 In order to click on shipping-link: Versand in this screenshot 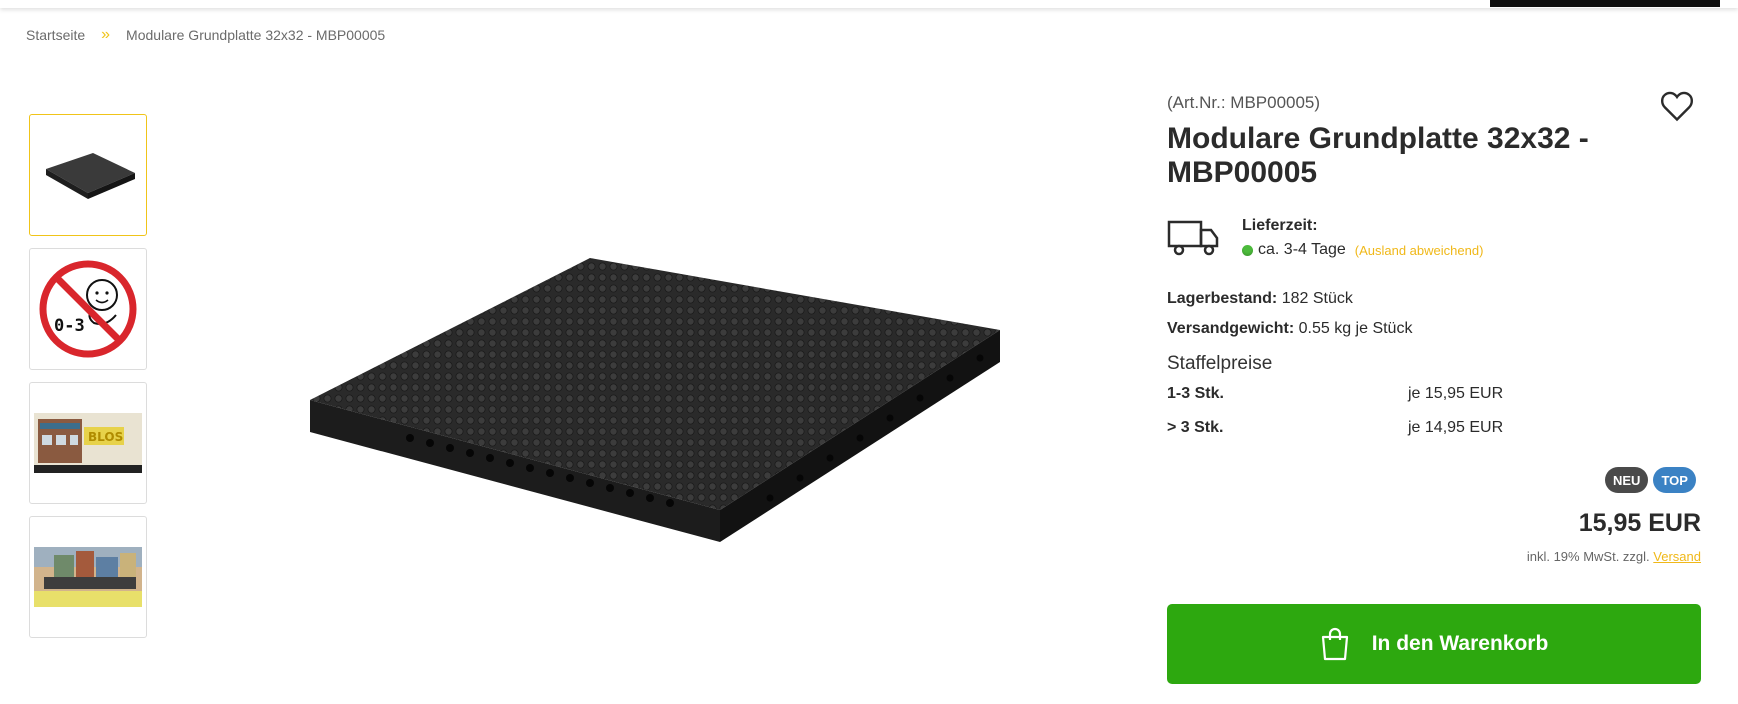, I will do `click(1677, 556)`.